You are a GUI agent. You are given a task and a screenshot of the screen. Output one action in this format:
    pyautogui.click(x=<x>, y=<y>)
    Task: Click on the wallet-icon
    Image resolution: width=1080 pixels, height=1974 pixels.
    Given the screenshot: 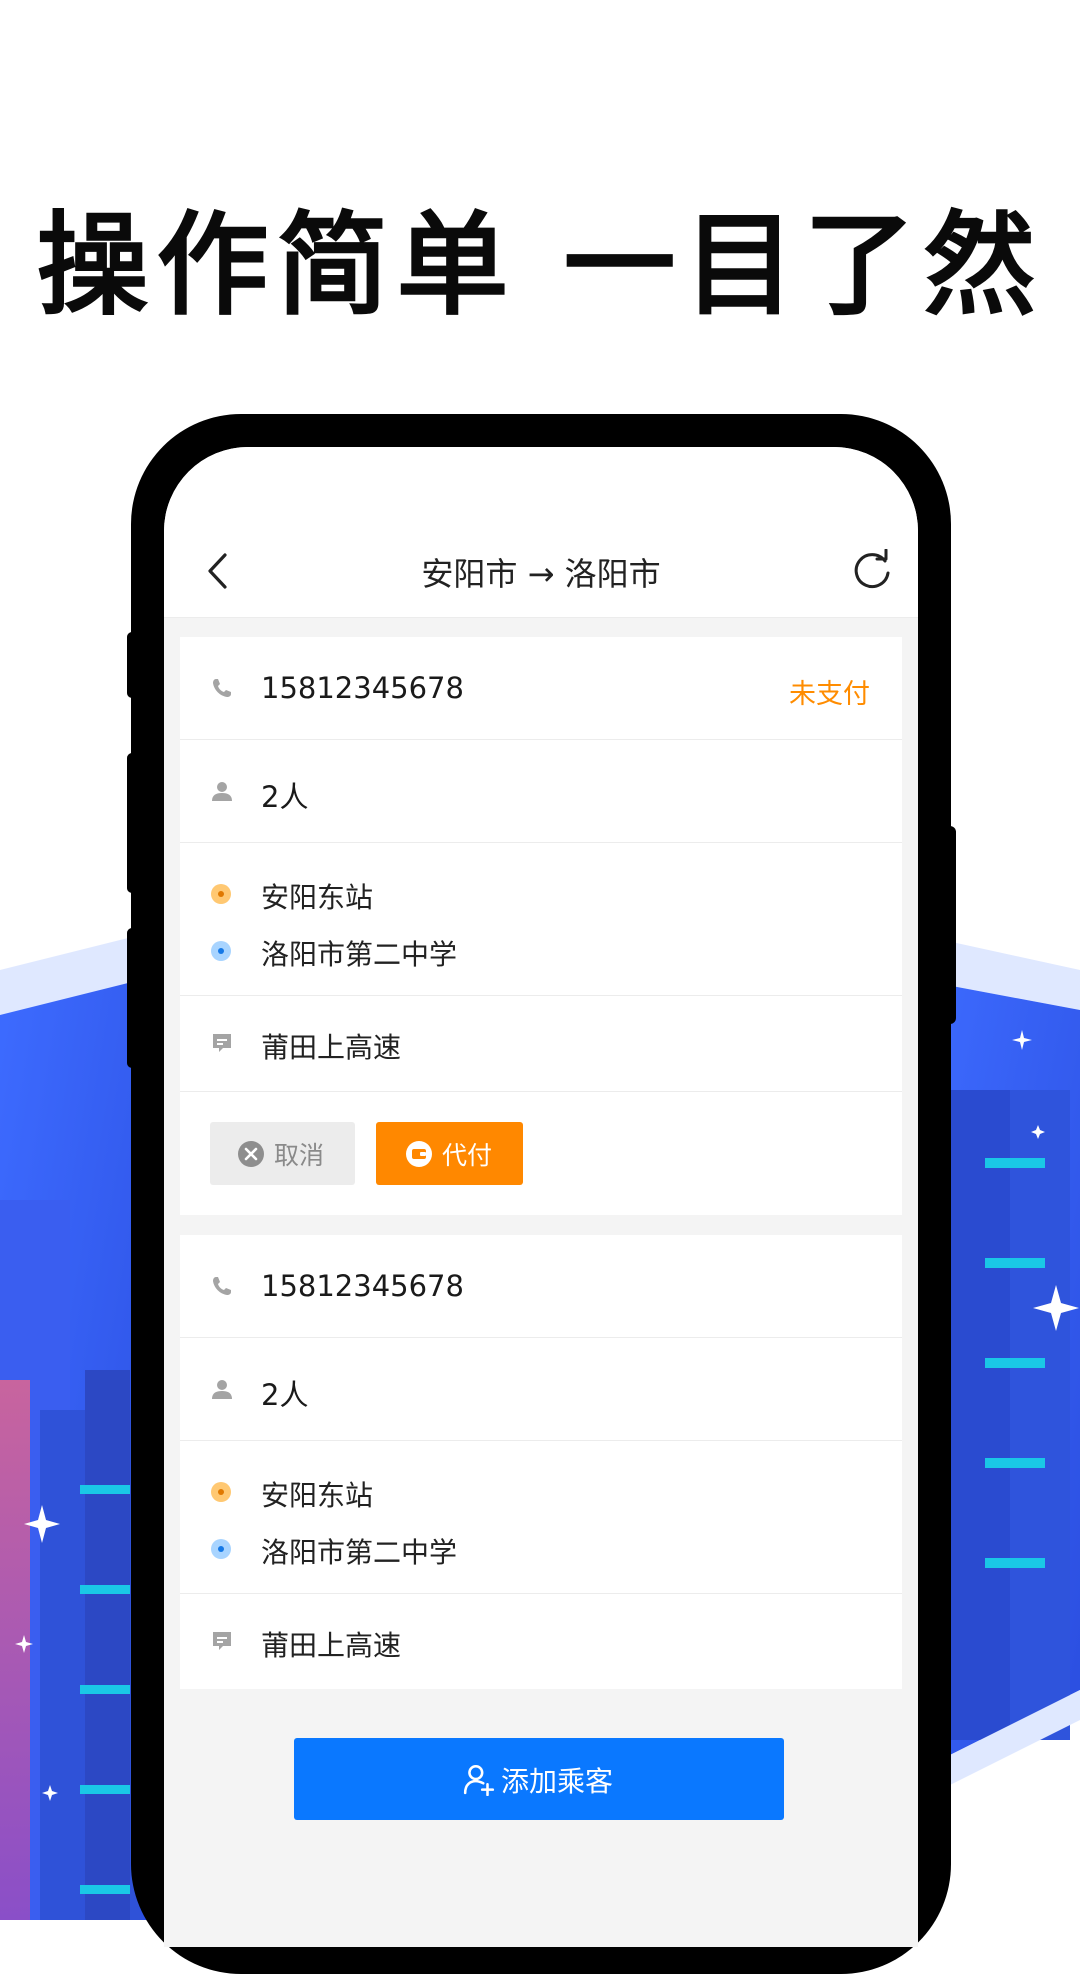 What is the action you would take?
    pyautogui.click(x=419, y=1154)
    